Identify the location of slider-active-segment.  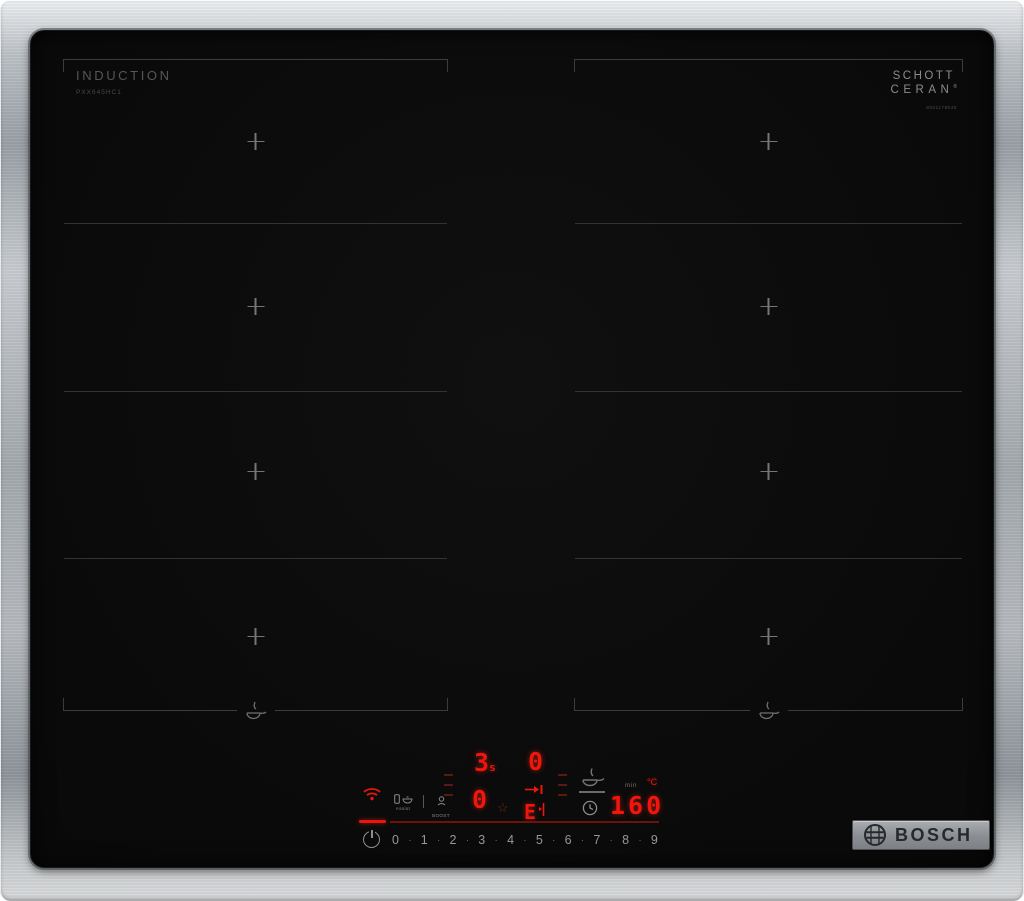
(372, 821).